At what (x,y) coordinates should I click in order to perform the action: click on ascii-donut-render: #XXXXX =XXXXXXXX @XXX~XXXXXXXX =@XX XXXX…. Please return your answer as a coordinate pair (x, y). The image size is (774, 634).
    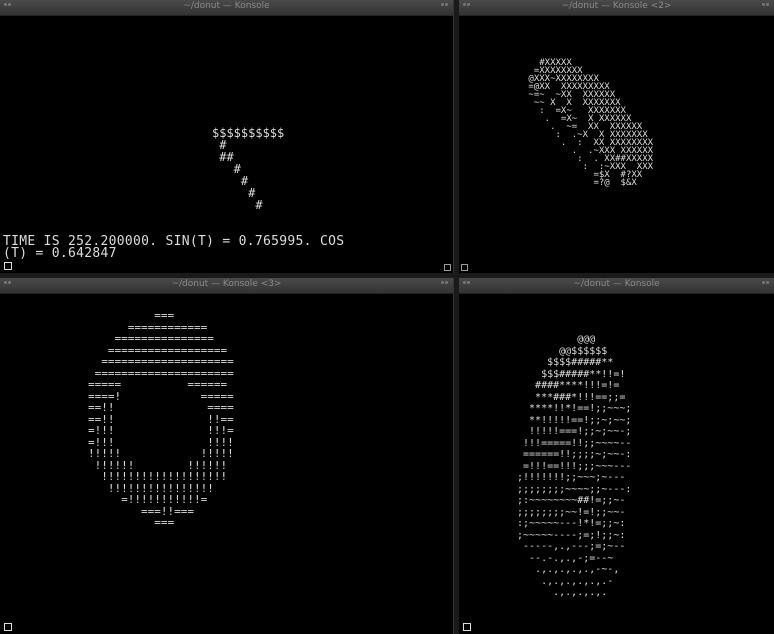
    Looking at the image, I should click on (591, 123).